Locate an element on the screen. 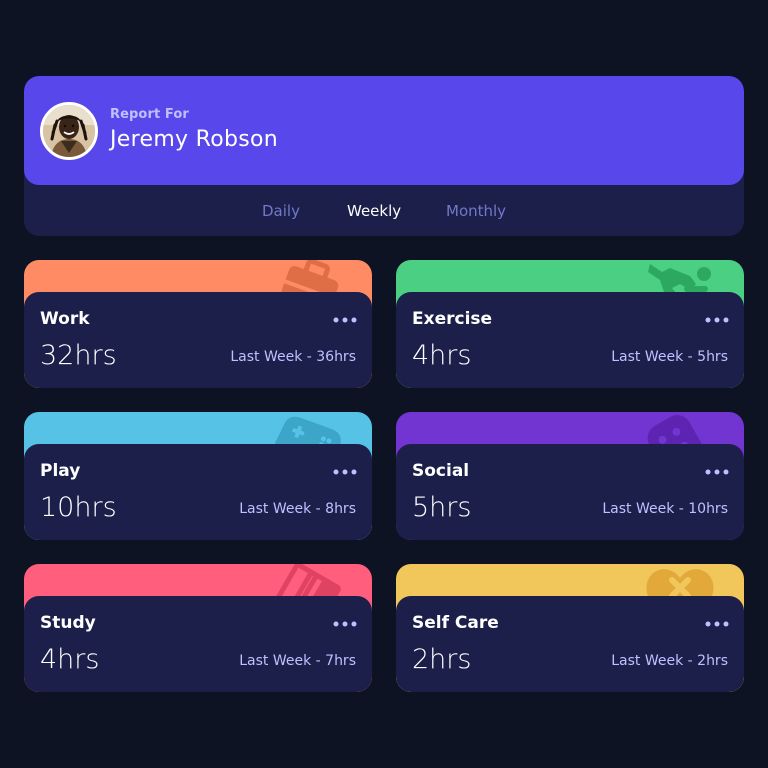 The image size is (768, 768). current-hours: 5hrs is located at coordinates (442, 507).